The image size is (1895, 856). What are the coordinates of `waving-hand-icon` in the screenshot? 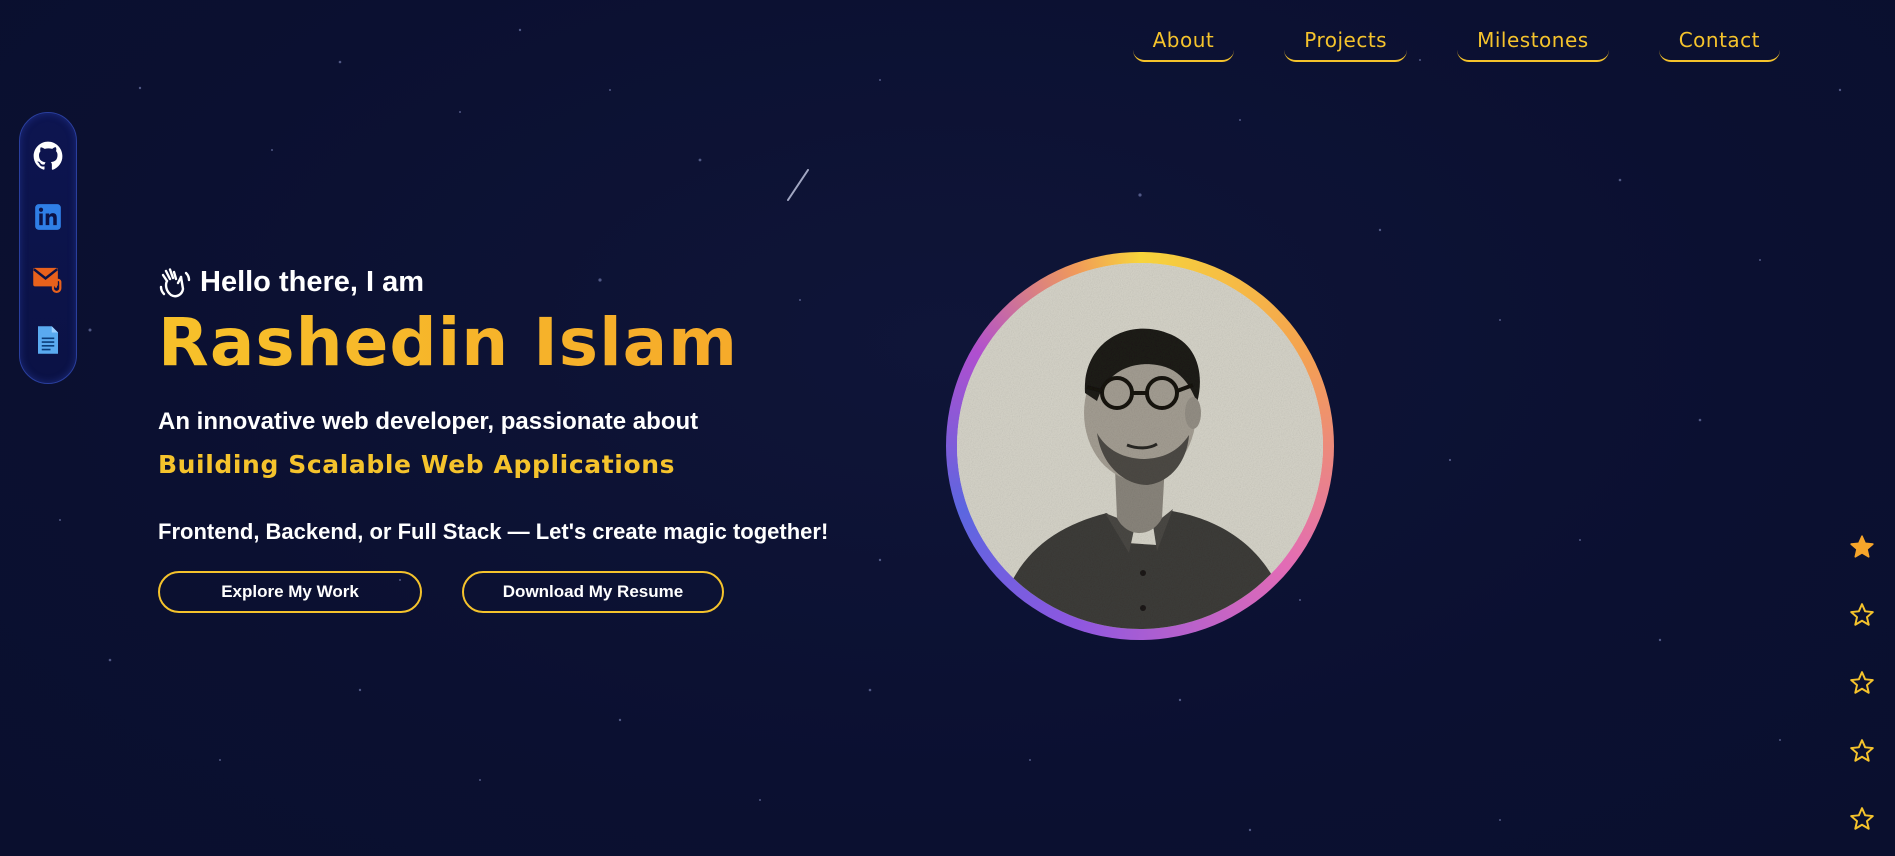 It's located at (175, 282).